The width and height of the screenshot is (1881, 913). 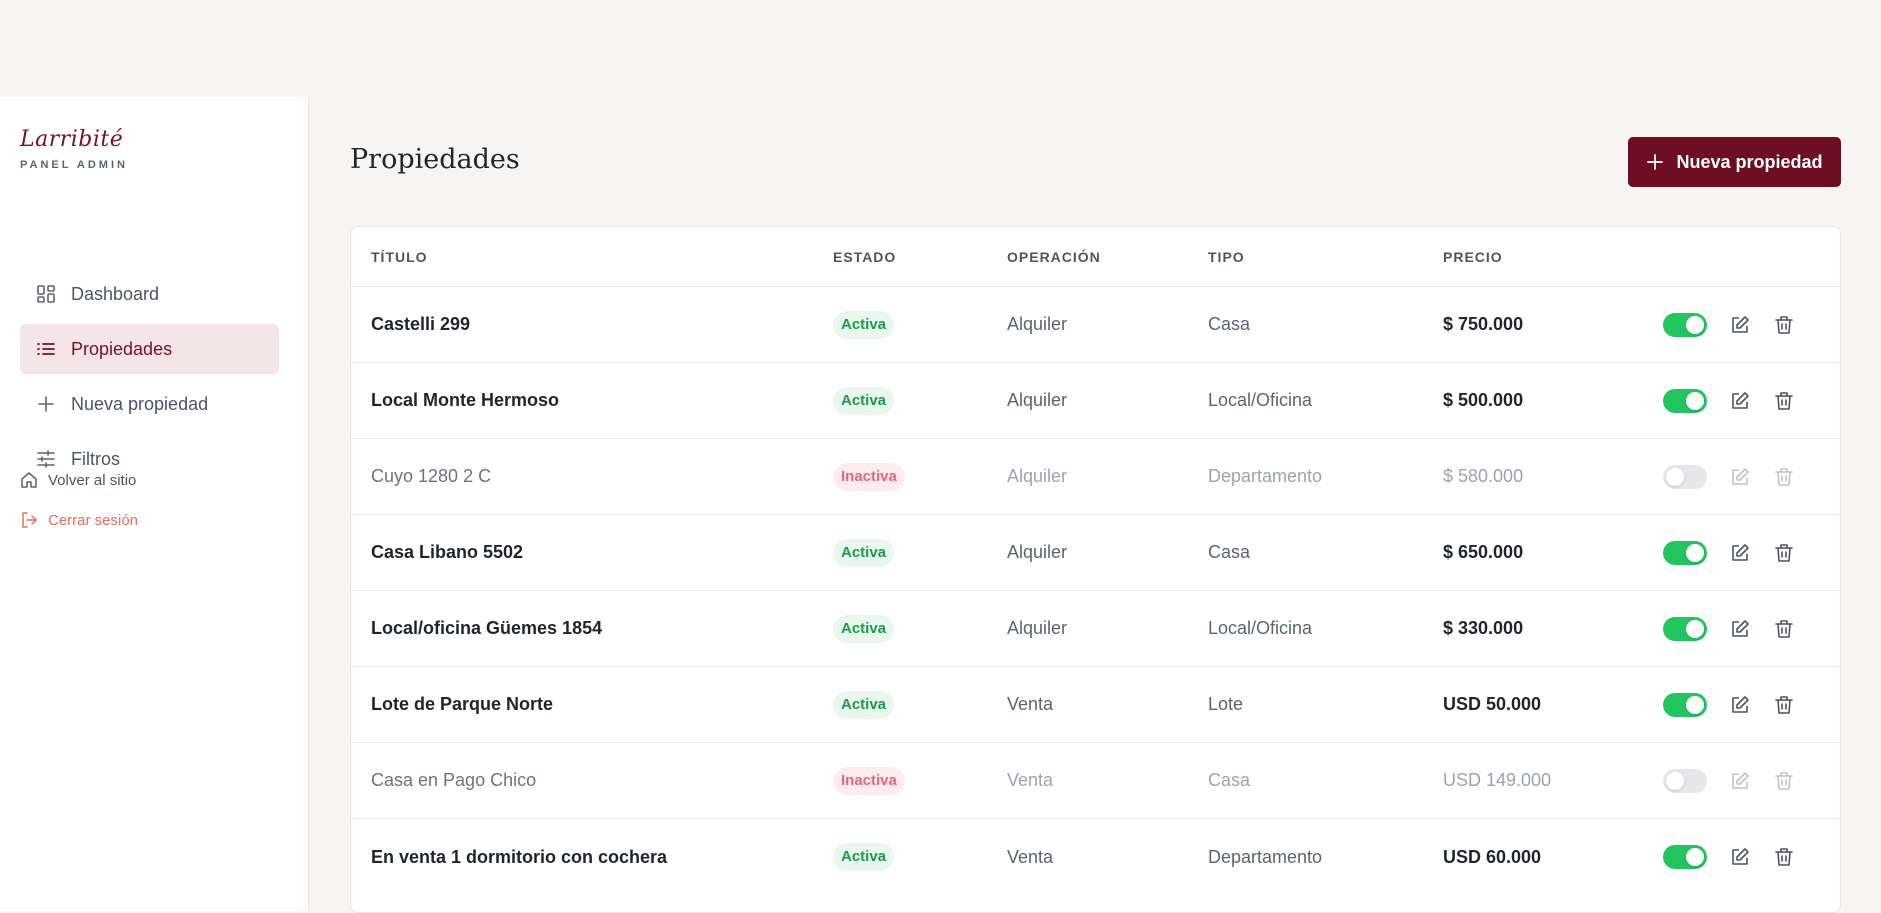 What do you see at coordinates (1492, 856) in the screenshot?
I see `price-cell: USD 60.000` at bounding box center [1492, 856].